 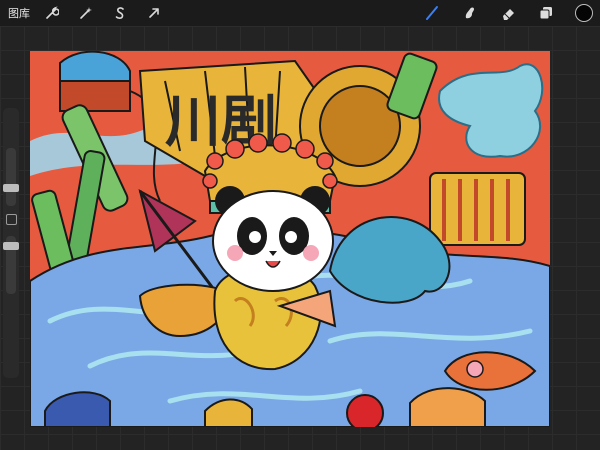 I want to click on brush-size-handle, so click(x=11, y=188).